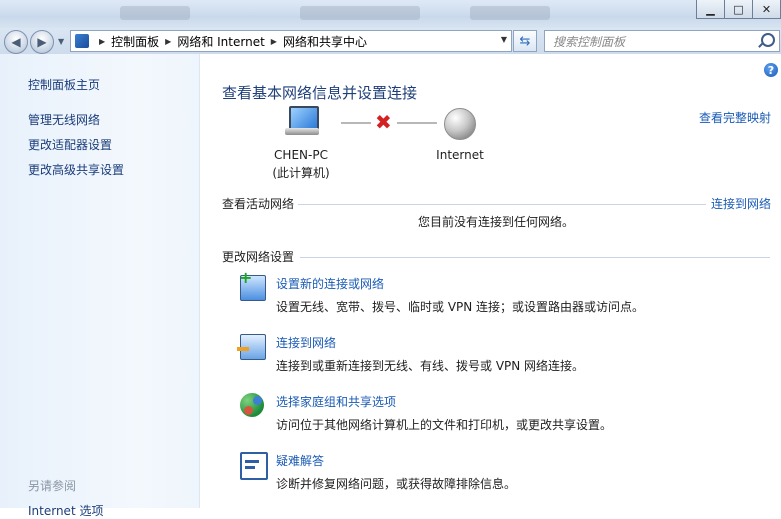  What do you see at coordinates (42, 42) in the screenshot?
I see `forward-button: ▶` at bounding box center [42, 42].